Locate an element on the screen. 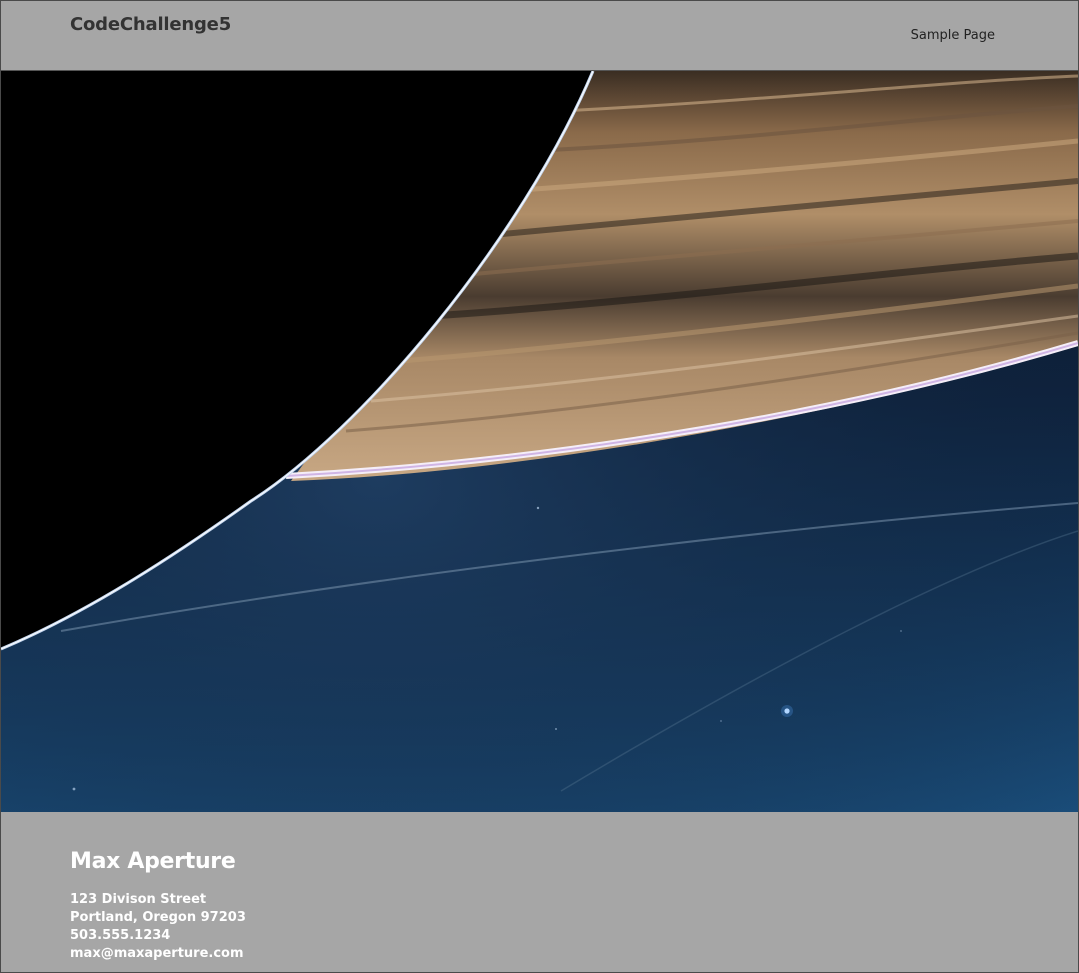  footer-phone: 503.555.1234 is located at coordinates (120, 935).